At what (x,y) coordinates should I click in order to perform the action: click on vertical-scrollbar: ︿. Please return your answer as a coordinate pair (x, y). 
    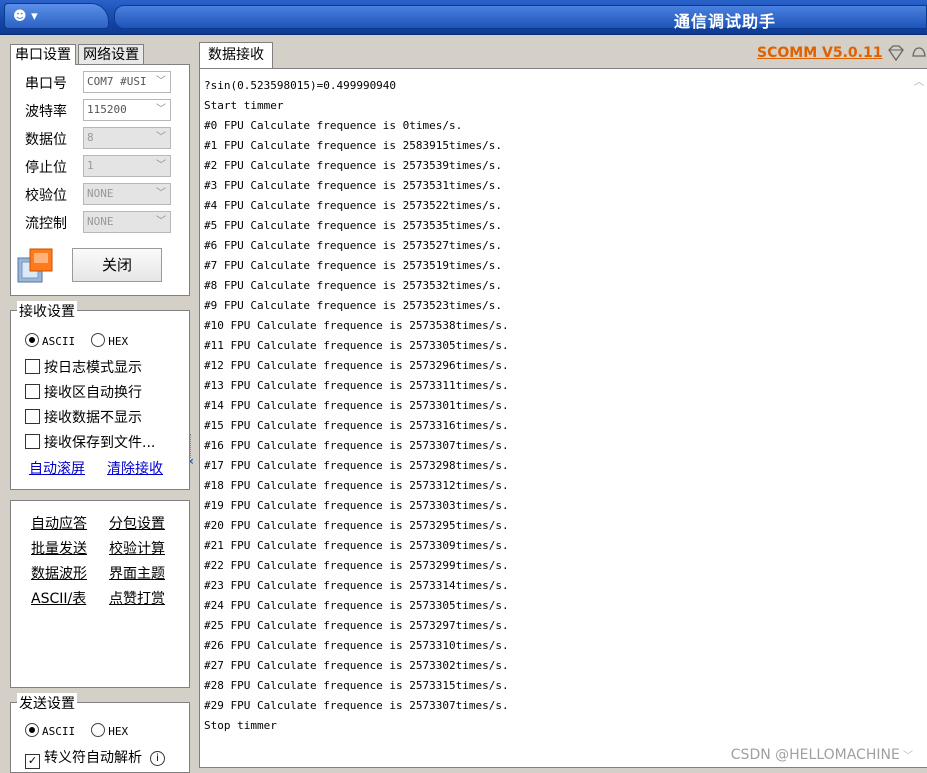
    Looking at the image, I should click on (918, 418).